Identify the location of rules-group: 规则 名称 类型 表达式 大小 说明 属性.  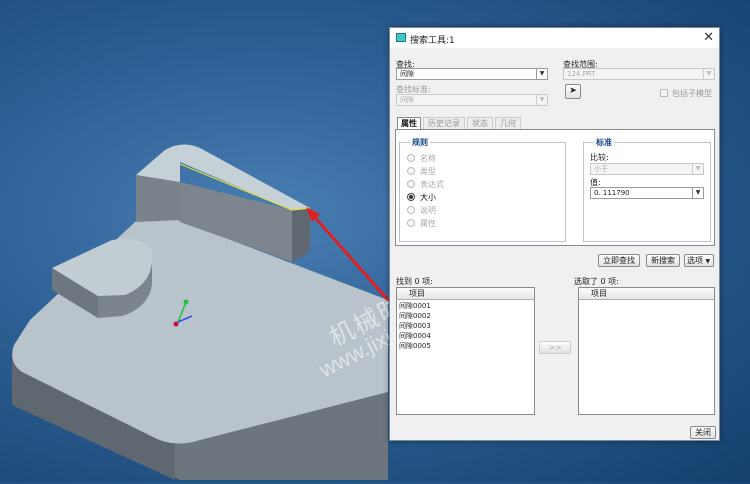
(482, 189).